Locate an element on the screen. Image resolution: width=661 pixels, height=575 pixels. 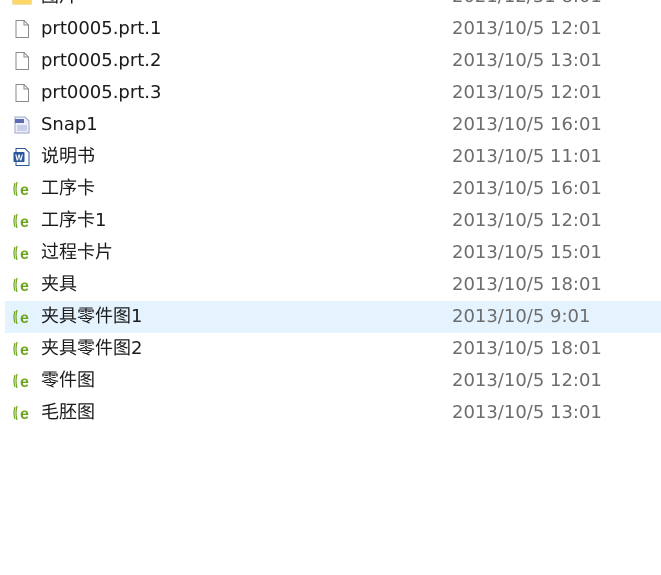
file-name: prt0005.prt.2 is located at coordinates (101, 60).